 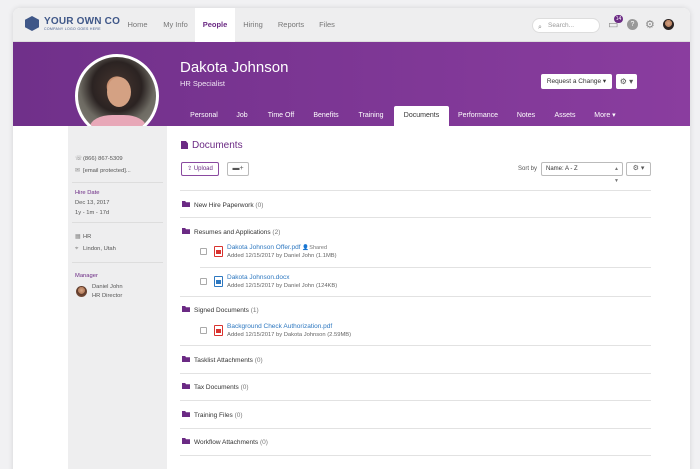 I want to click on folder-workflow-attachments: Workflow Attachments (0), so click(x=225, y=442).